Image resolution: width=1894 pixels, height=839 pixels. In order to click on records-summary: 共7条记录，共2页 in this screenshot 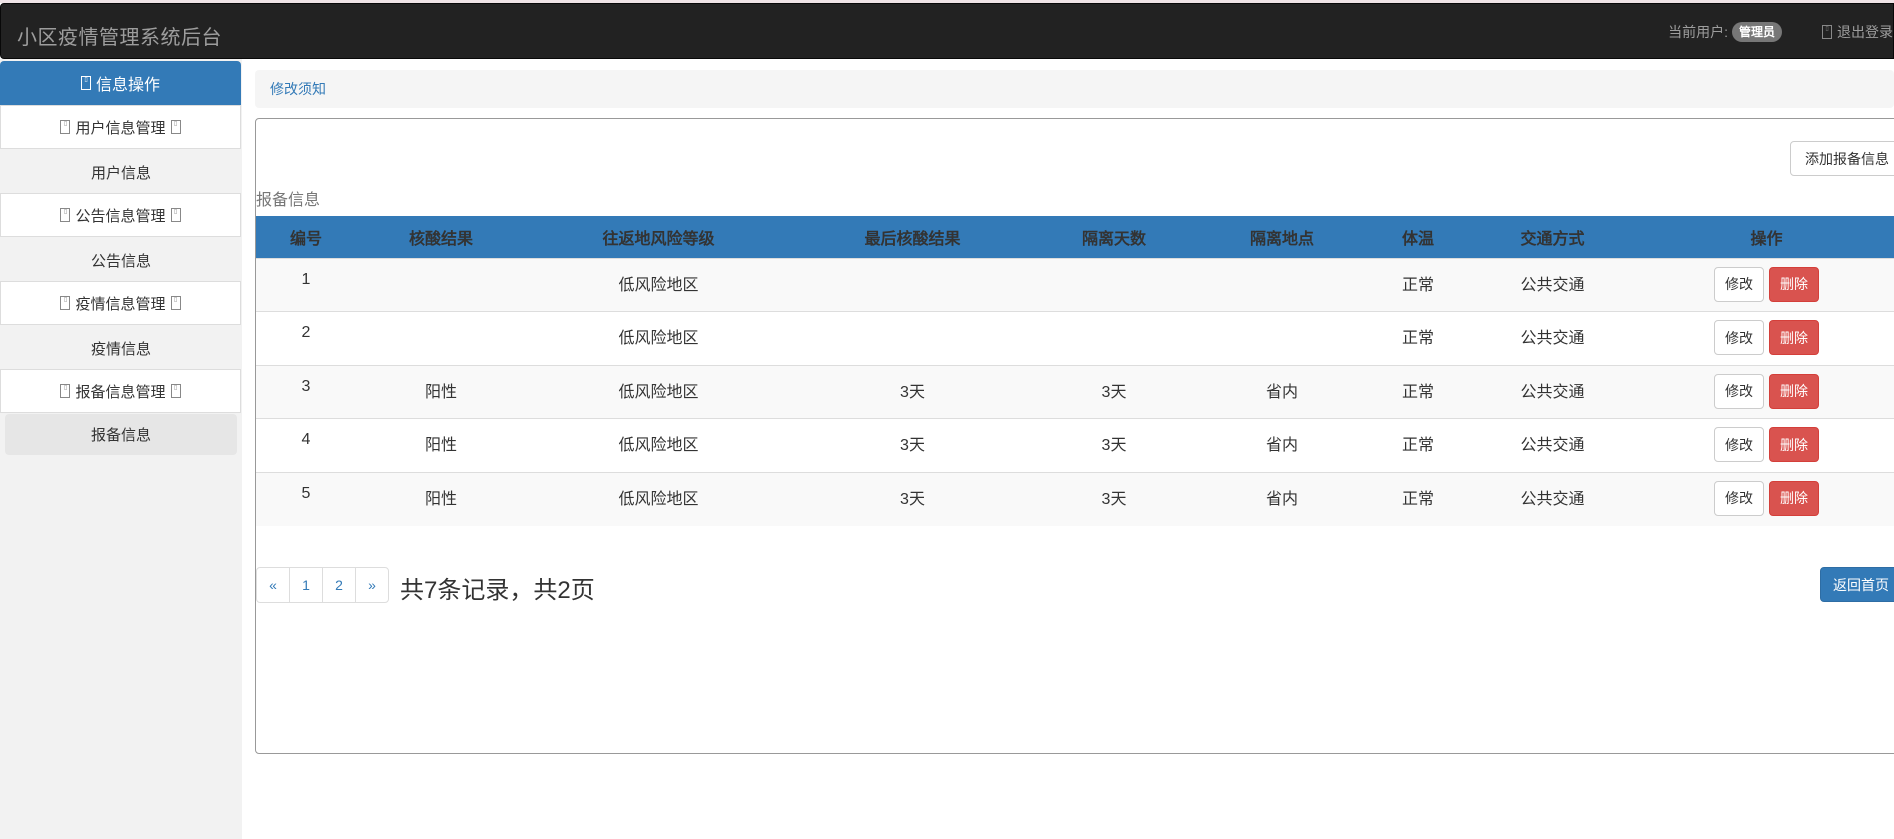, I will do `click(497, 590)`.